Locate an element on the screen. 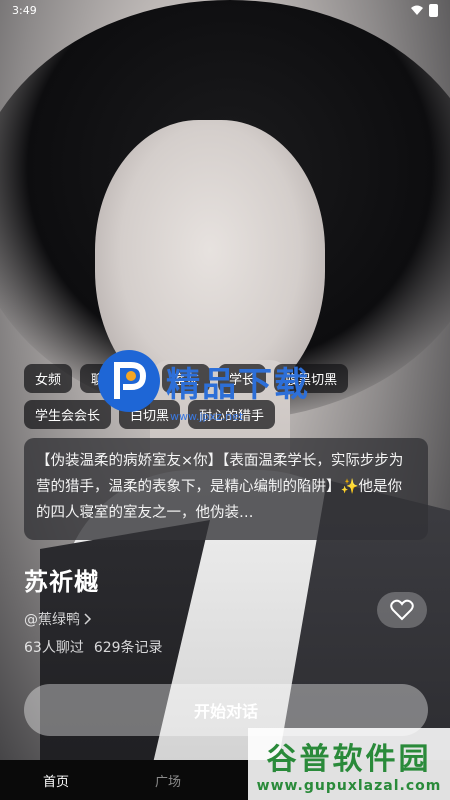  battery-icon is located at coordinates (433, 10).